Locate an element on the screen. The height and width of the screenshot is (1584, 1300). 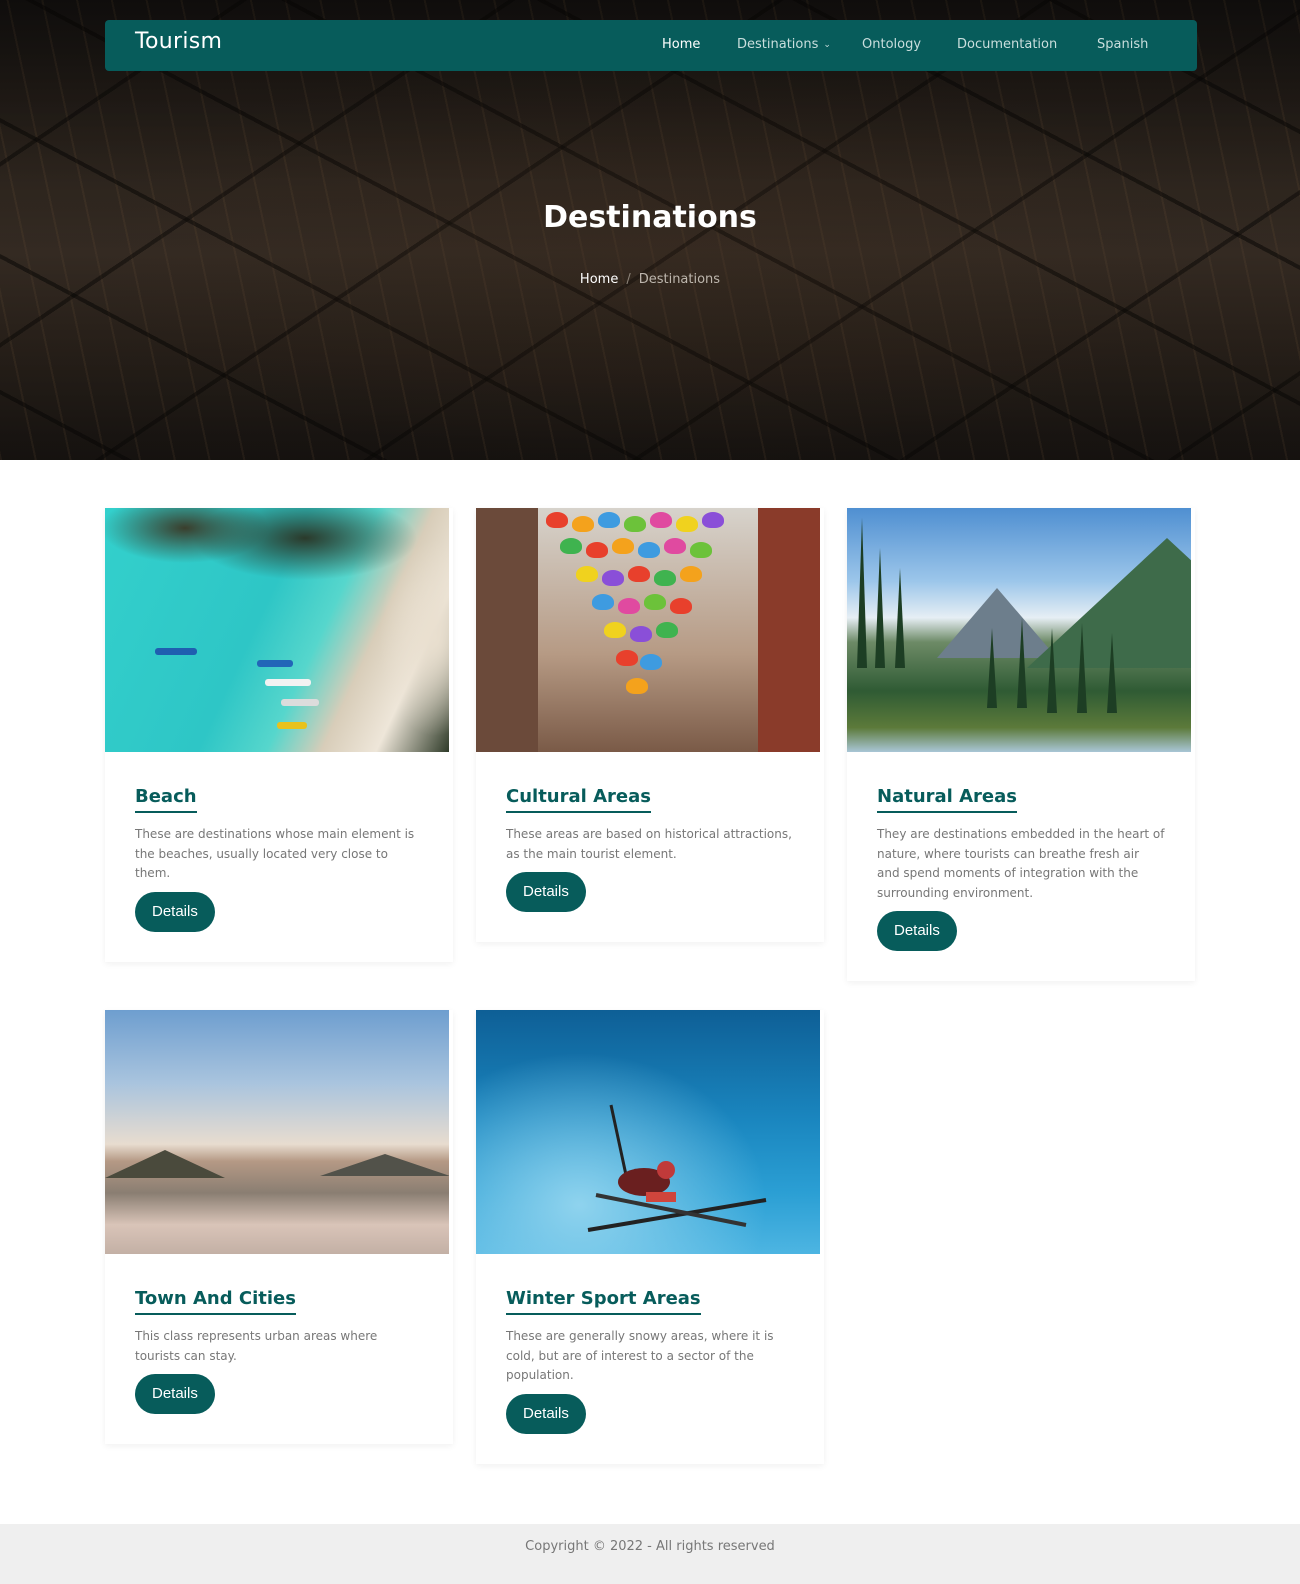
breadcrumb: Home / Destinations is located at coordinates (650, 279).